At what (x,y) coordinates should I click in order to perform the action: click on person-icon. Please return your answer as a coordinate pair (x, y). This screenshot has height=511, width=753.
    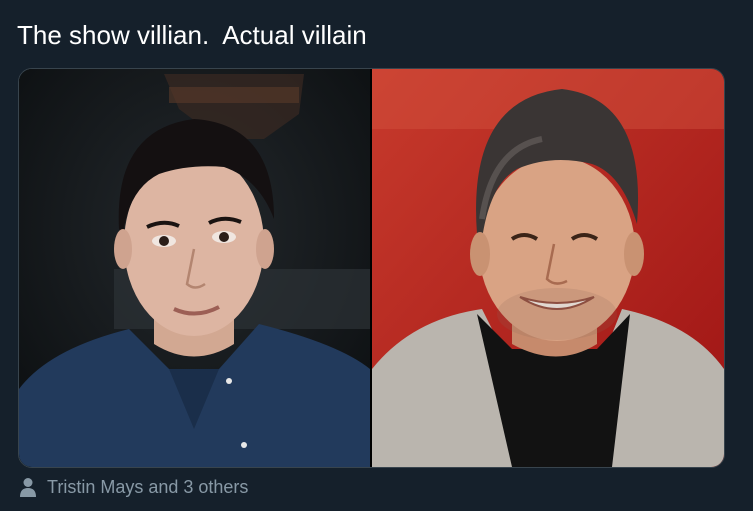
    Looking at the image, I should click on (28, 487).